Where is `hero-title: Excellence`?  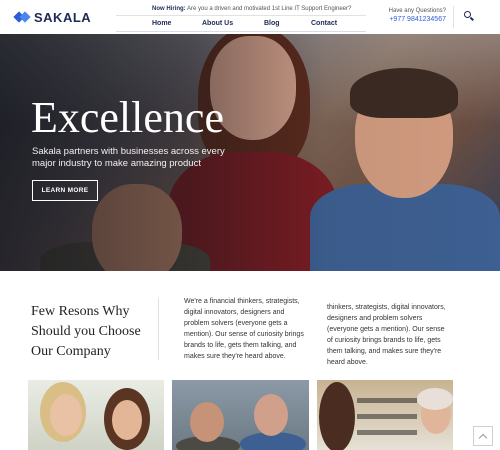 hero-title: Excellence is located at coordinates (127, 117).